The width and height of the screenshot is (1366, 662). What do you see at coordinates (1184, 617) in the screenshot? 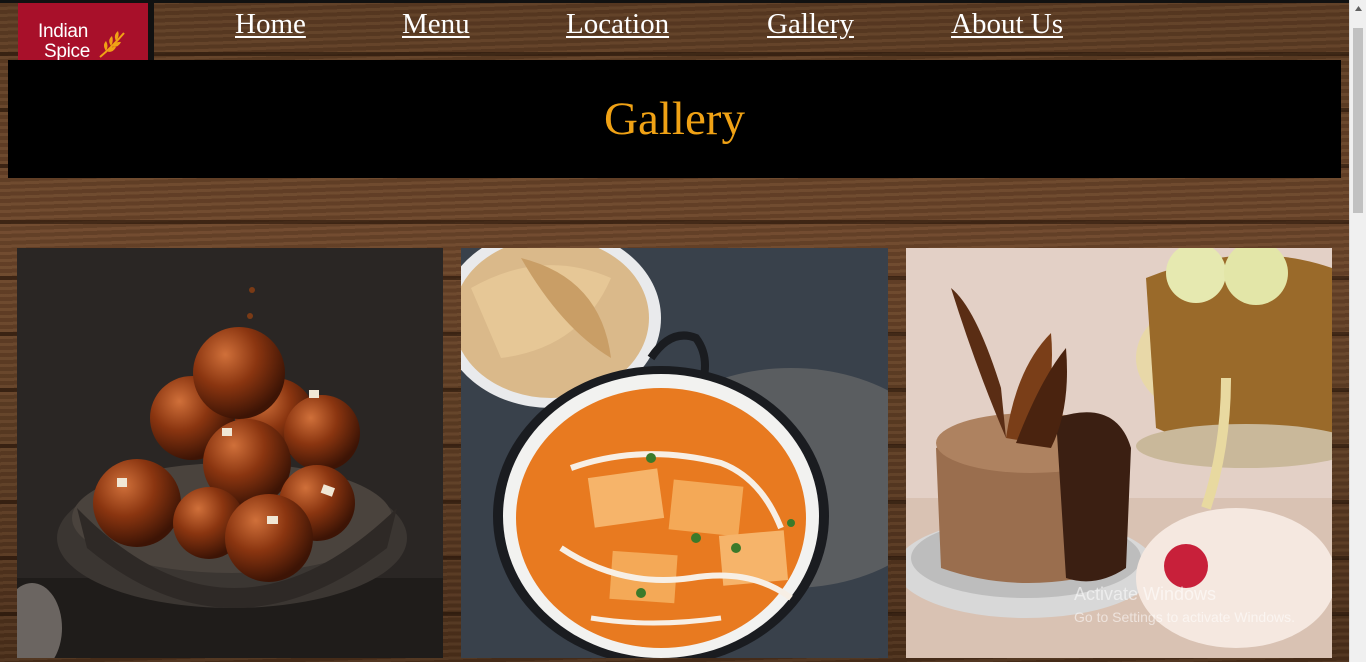
I see `watermark-subtitle: Go to Settings to activate Windows.` at bounding box center [1184, 617].